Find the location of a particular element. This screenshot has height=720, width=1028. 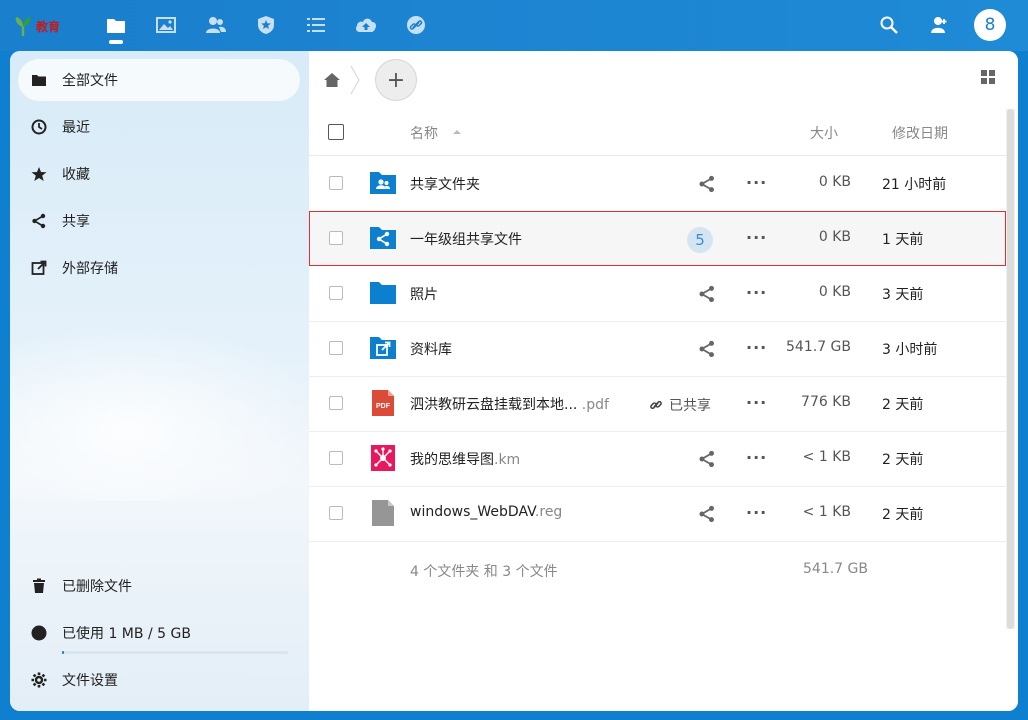

select-all-checkbox is located at coordinates (336, 132).